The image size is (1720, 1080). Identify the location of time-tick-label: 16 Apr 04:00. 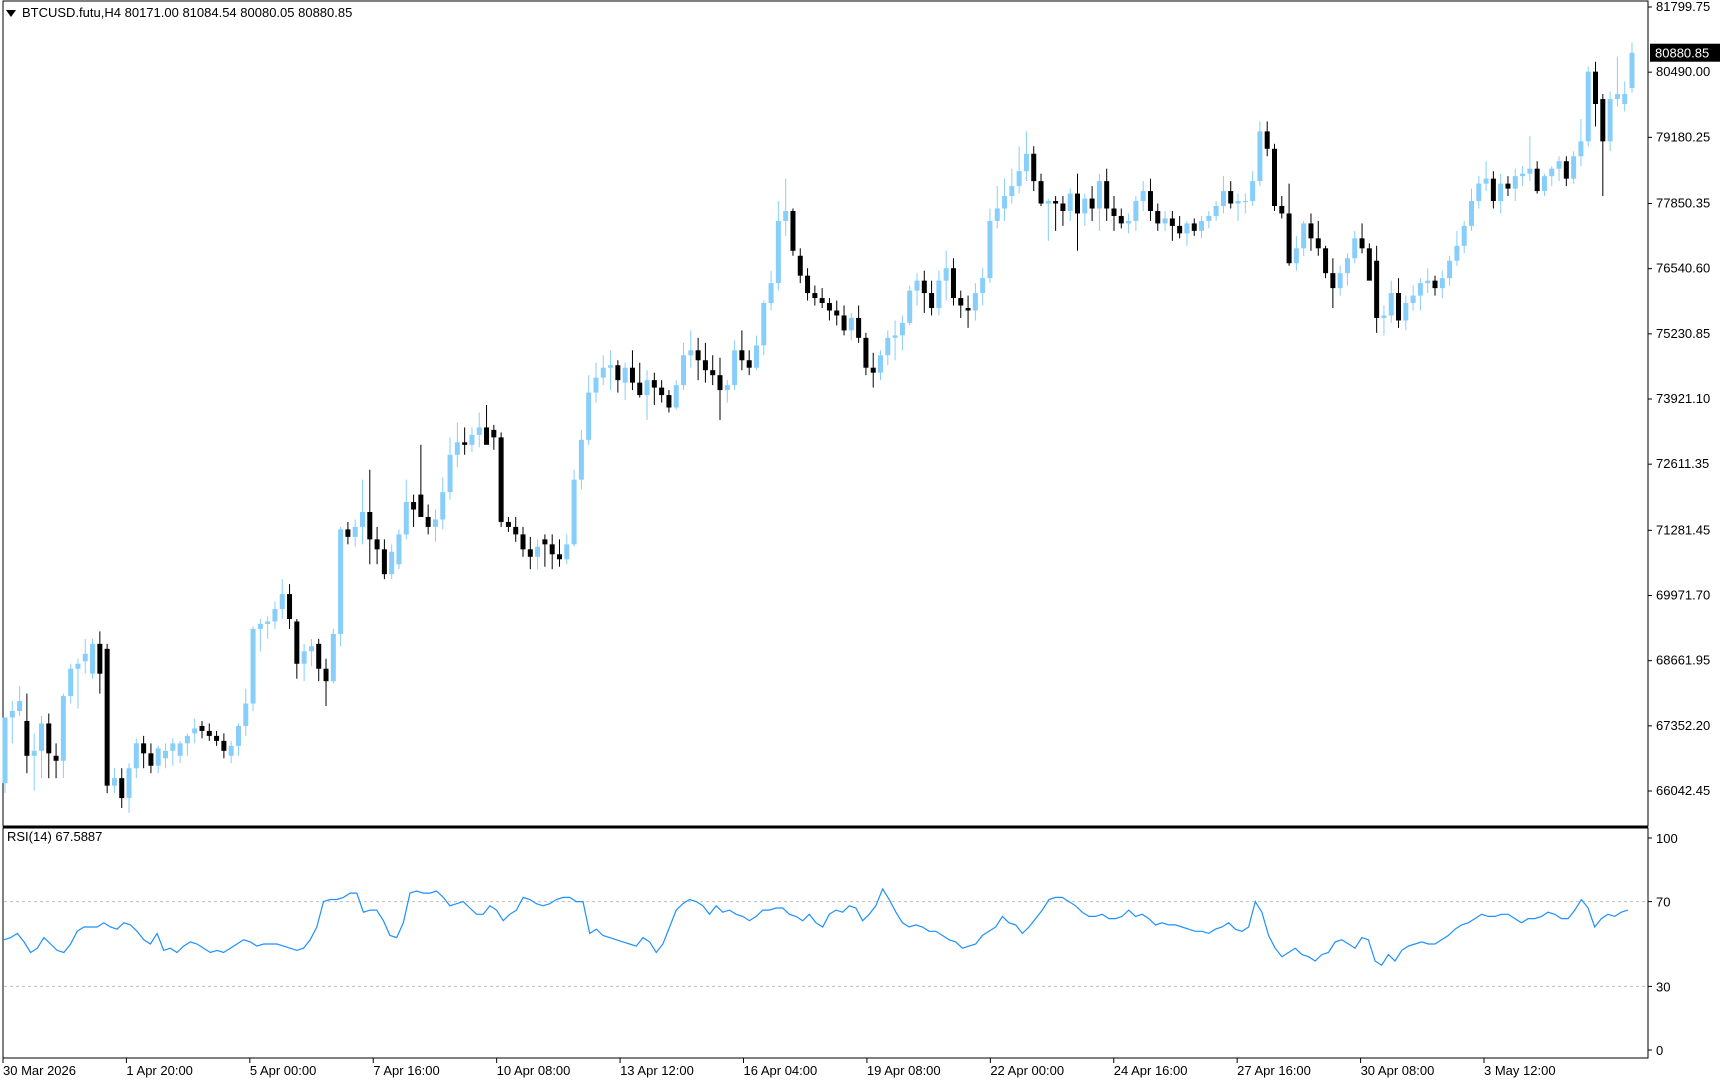
(781, 1070).